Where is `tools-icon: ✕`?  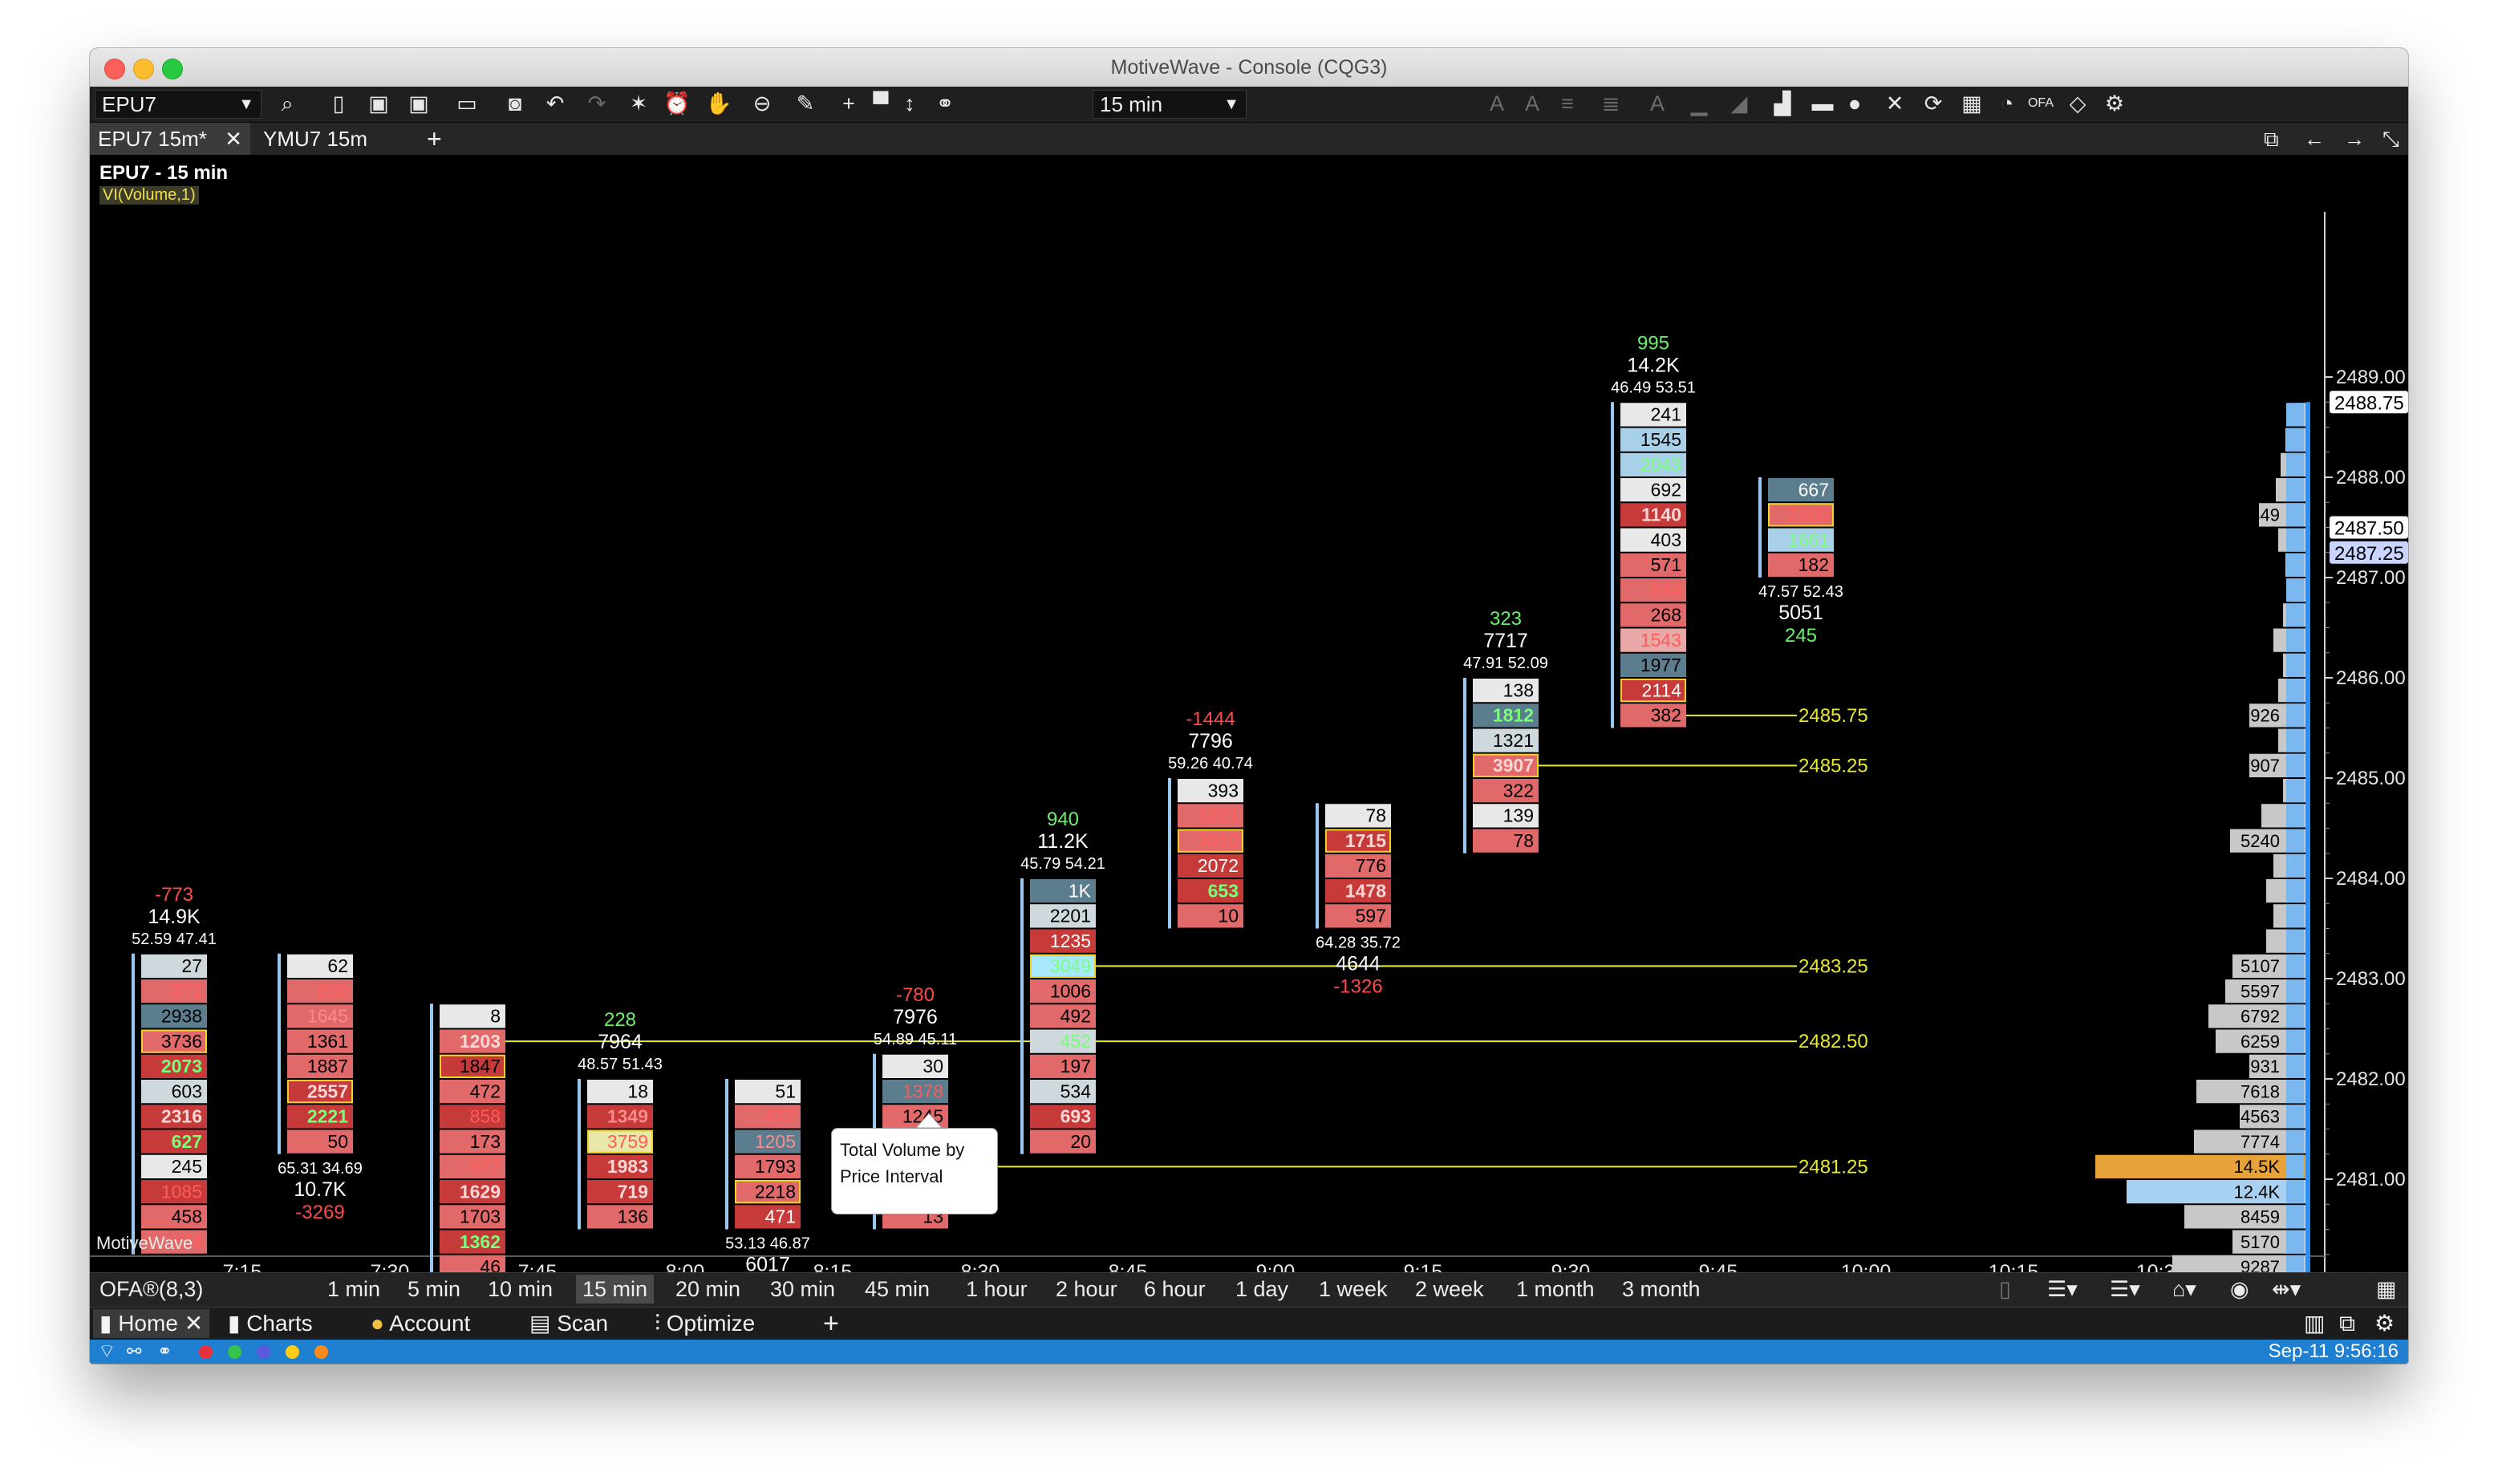
tools-icon: ✕ is located at coordinates (1895, 103).